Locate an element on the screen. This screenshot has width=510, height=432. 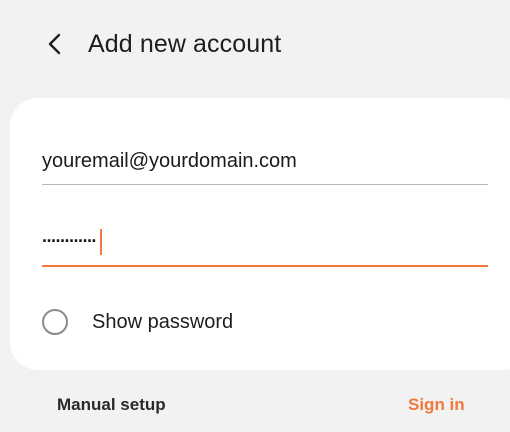
email-field: youremail@yourdomain.com is located at coordinates (265, 165).